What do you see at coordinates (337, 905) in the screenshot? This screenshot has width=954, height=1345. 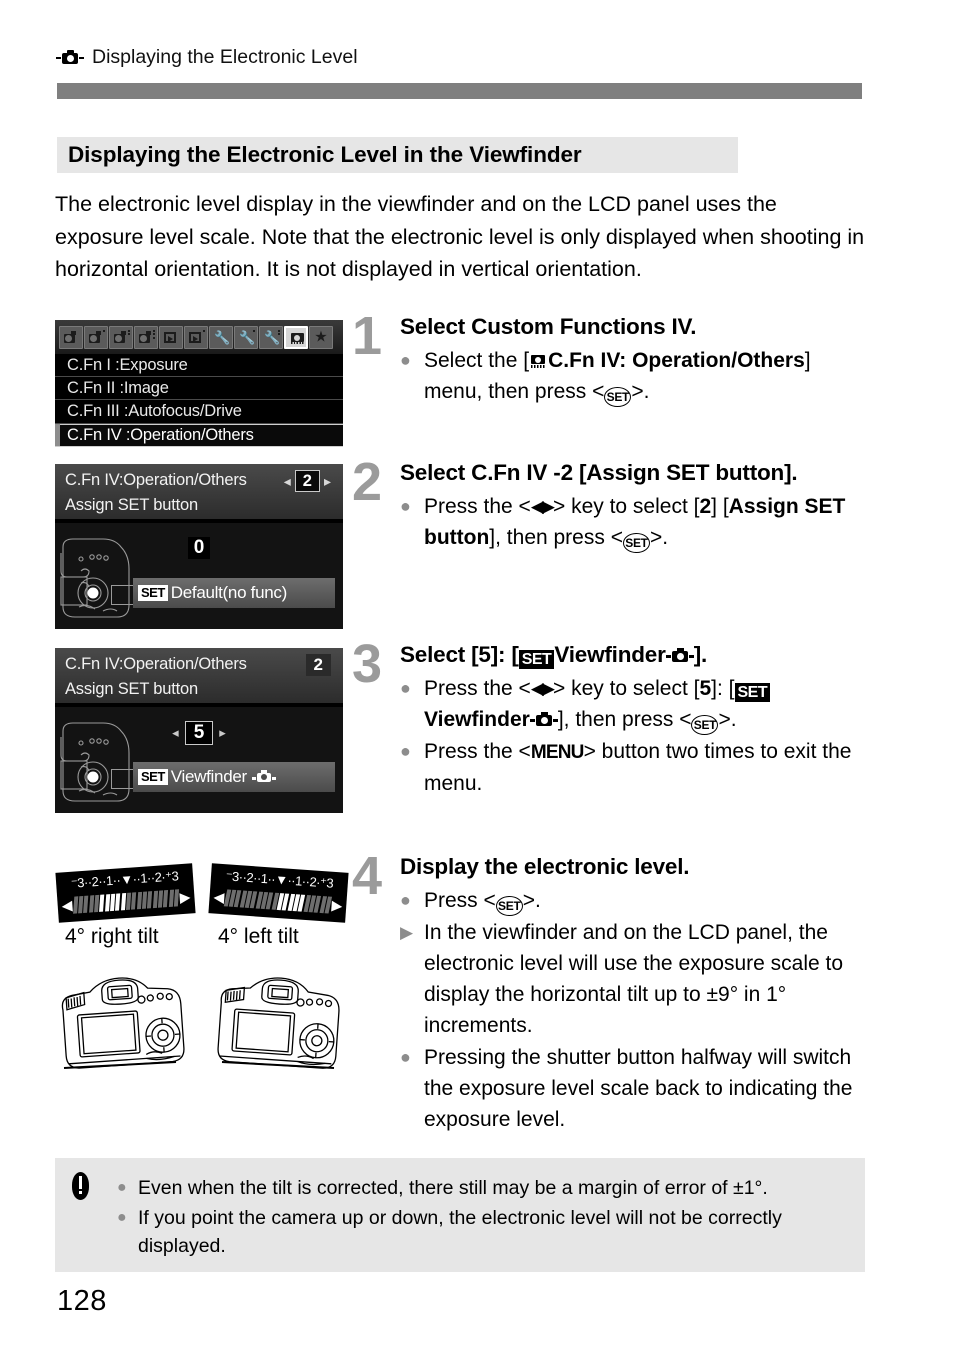 I see `right-cap-icon: ▶` at bounding box center [337, 905].